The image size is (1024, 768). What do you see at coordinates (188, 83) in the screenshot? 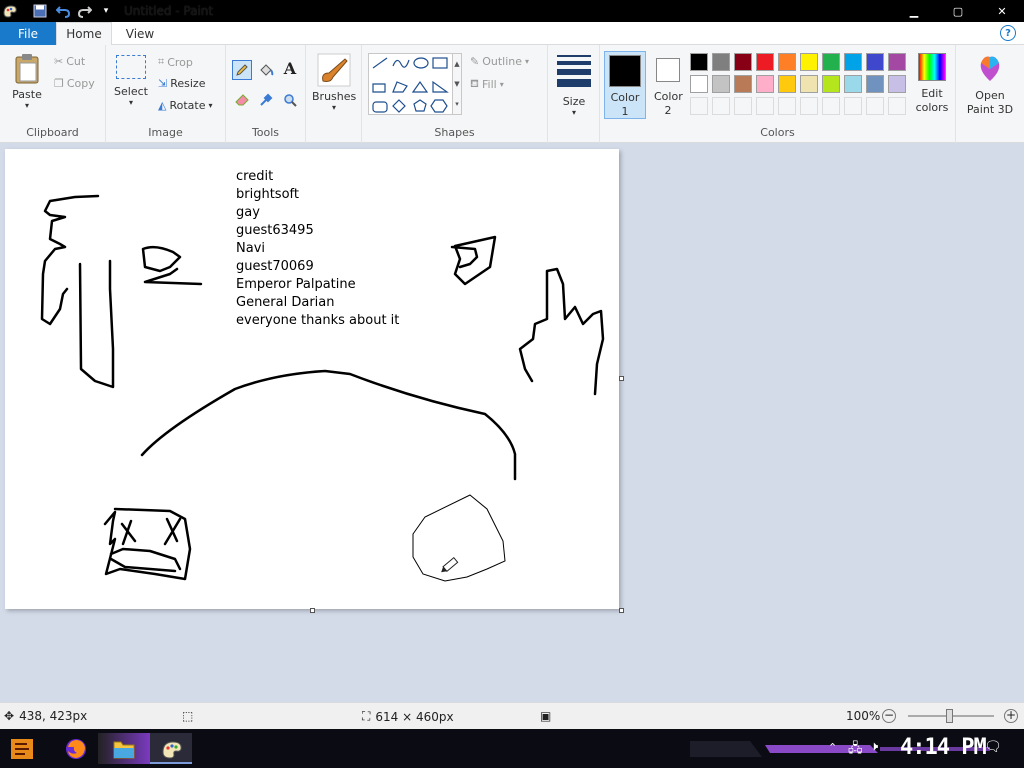
I see `resize-label: Resize` at bounding box center [188, 83].